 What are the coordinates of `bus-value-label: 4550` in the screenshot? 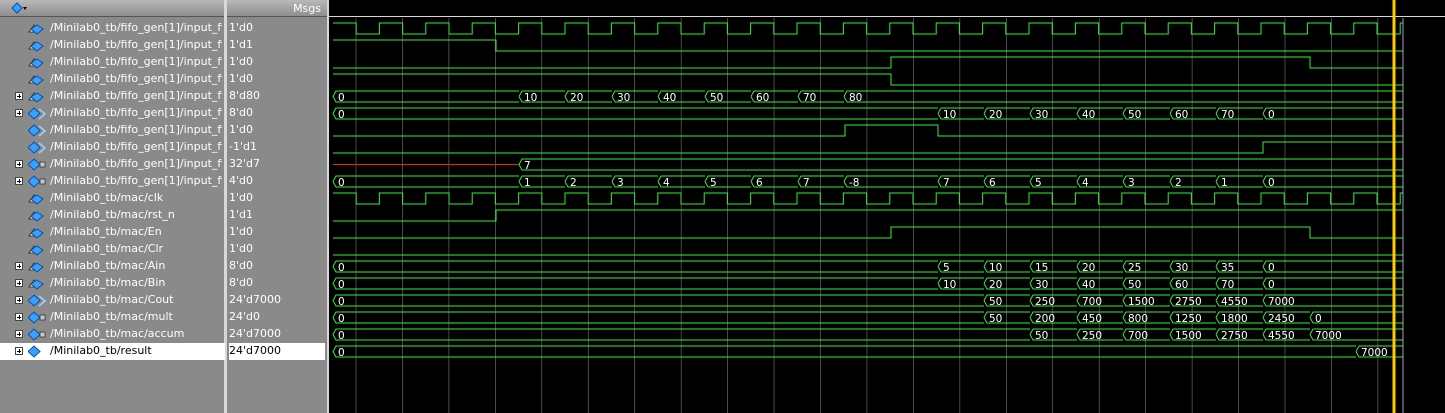 It's located at (1281, 336).